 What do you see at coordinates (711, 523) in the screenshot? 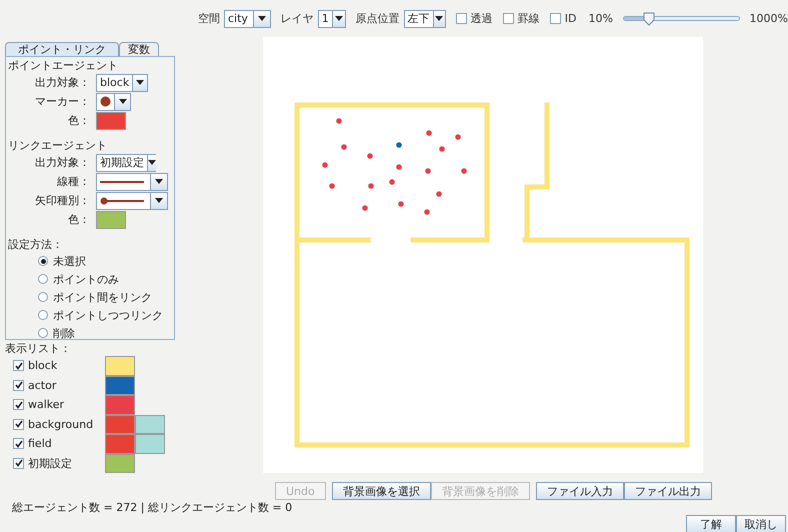
I see `dialog-button: 了解` at bounding box center [711, 523].